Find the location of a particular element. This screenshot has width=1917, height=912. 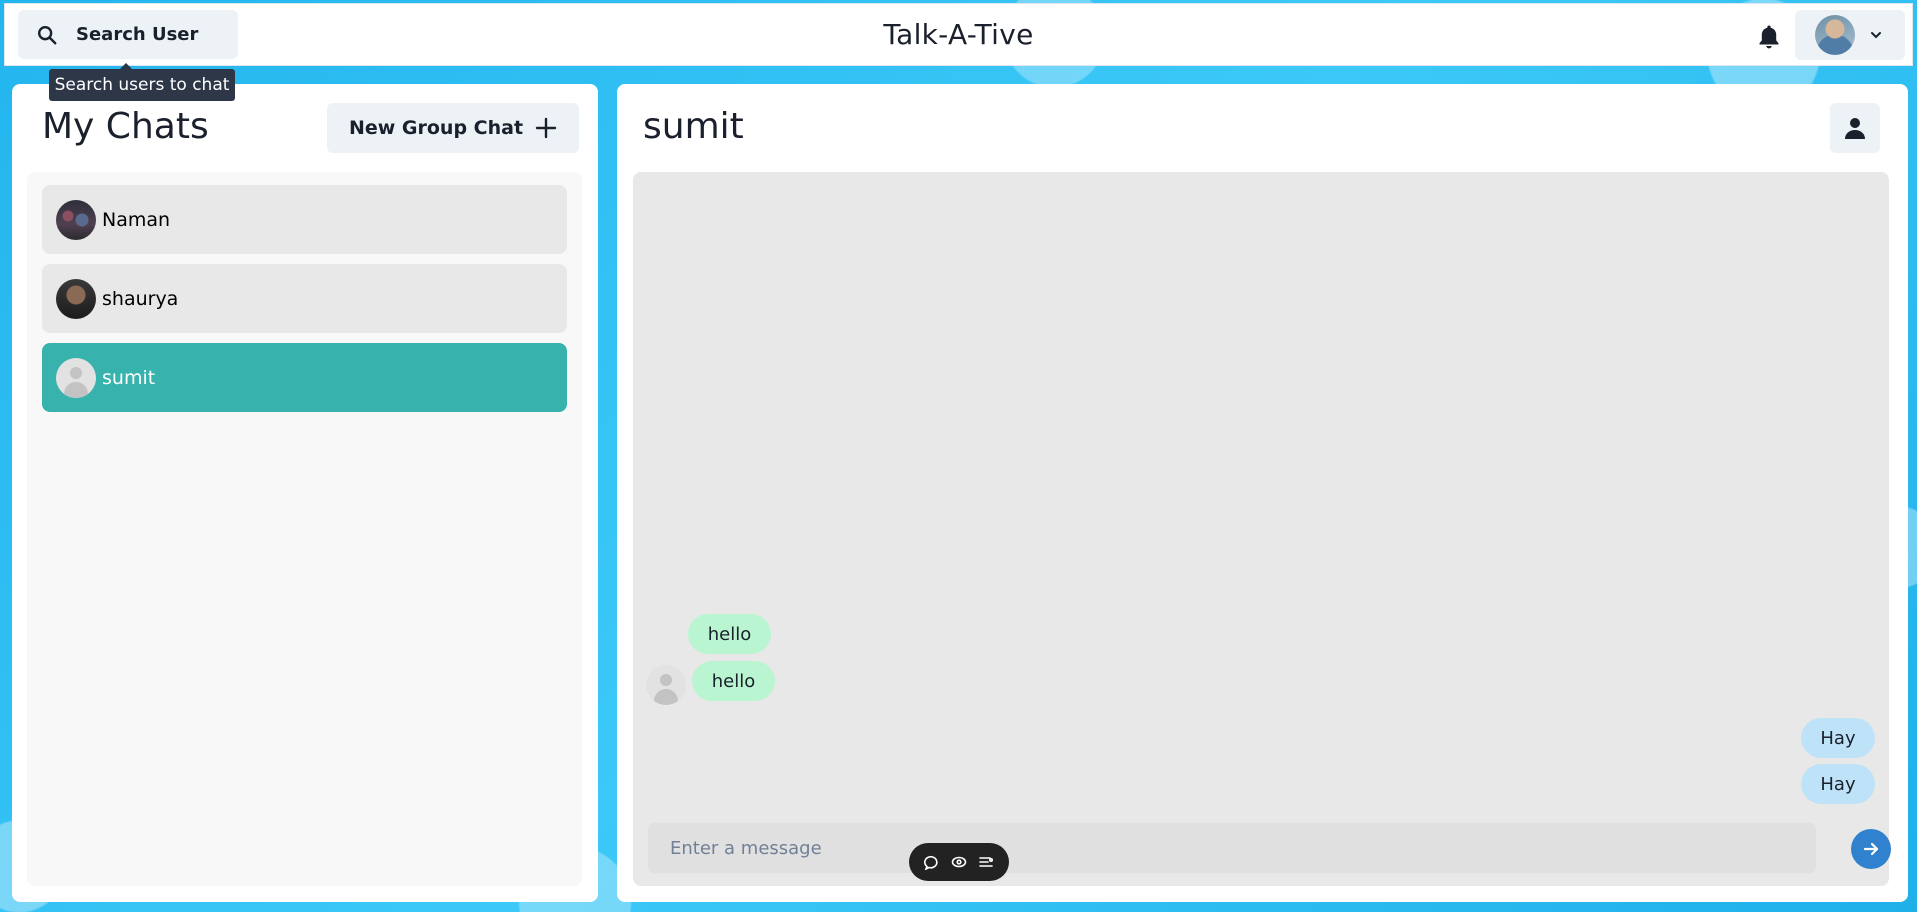

arrow-right-icon is located at coordinates (1871, 849).